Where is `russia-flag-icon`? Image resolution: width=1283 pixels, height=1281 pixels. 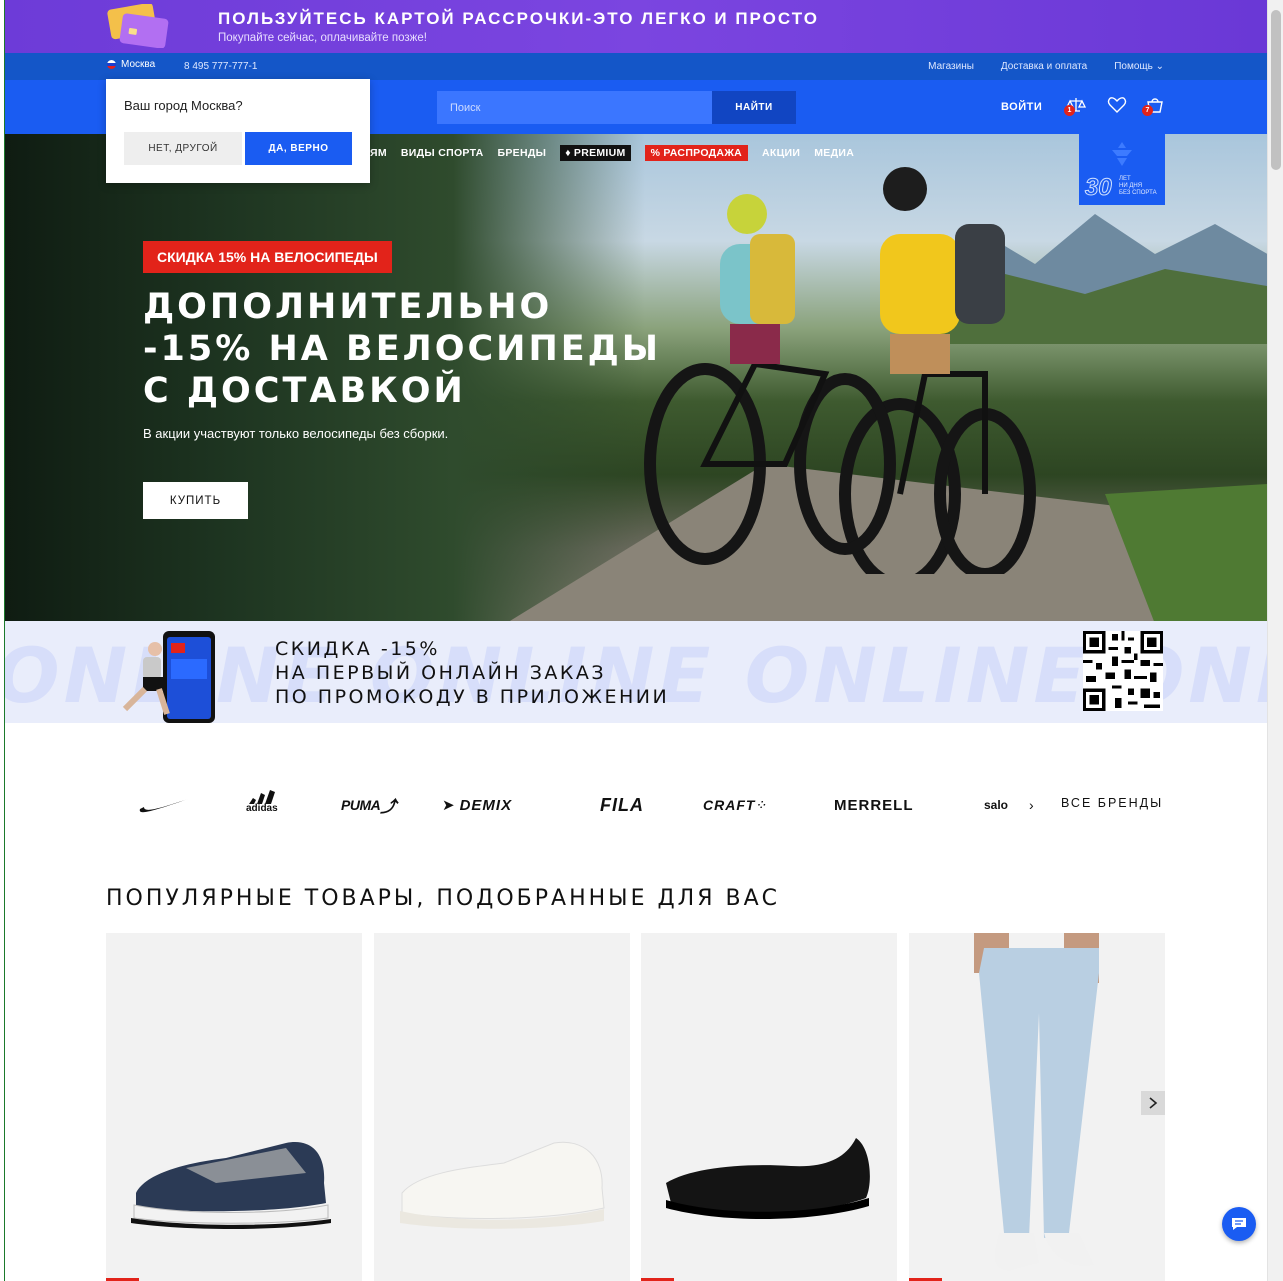 russia-flag-icon is located at coordinates (111, 64).